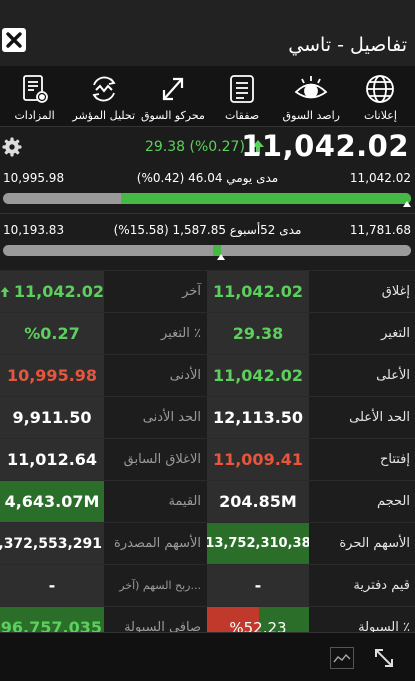 The image size is (415, 681). I want to click on row-value: 11,012.64, so click(52, 459).